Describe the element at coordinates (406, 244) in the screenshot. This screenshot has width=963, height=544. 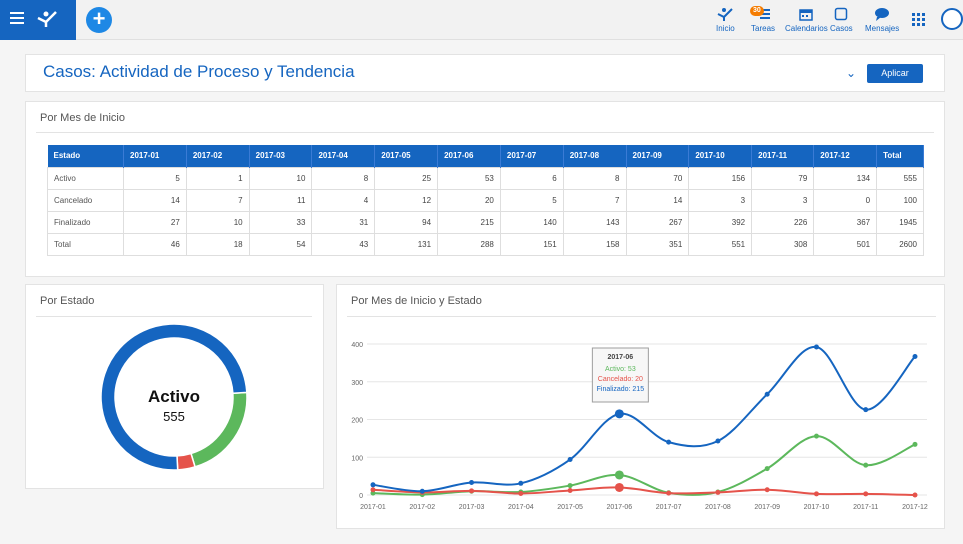
I see `table-cell: 131` at that location.